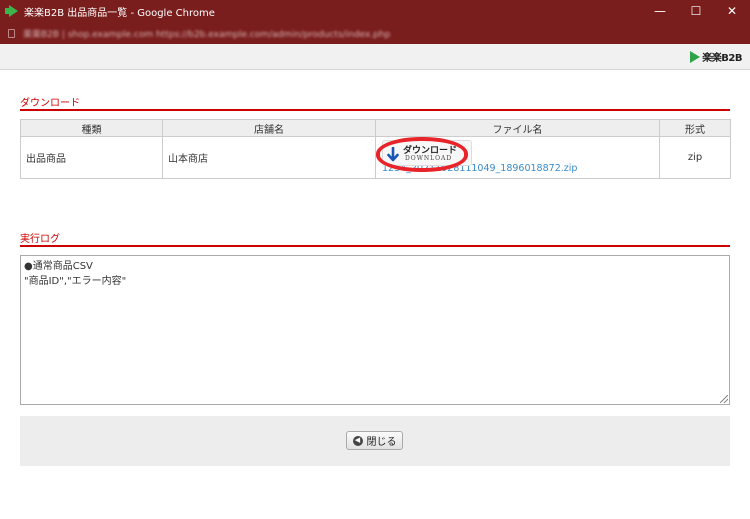 This screenshot has width=750, height=519. I want to click on download-section-title: ダウンロード, so click(50, 103).